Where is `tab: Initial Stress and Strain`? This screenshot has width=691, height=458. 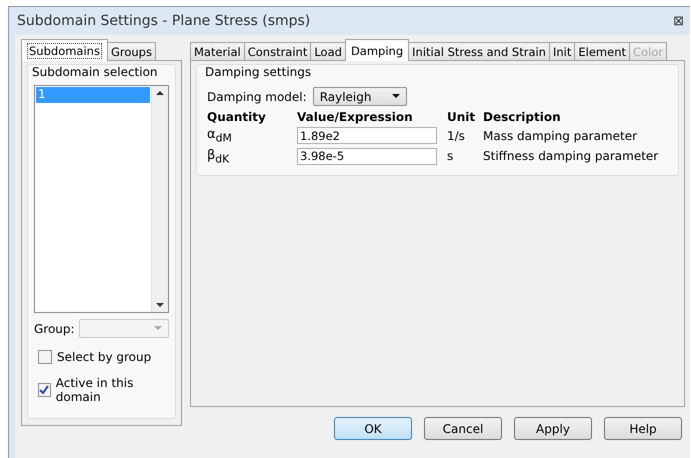
tab: Initial Stress and Strain is located at coordinates (479, 51).